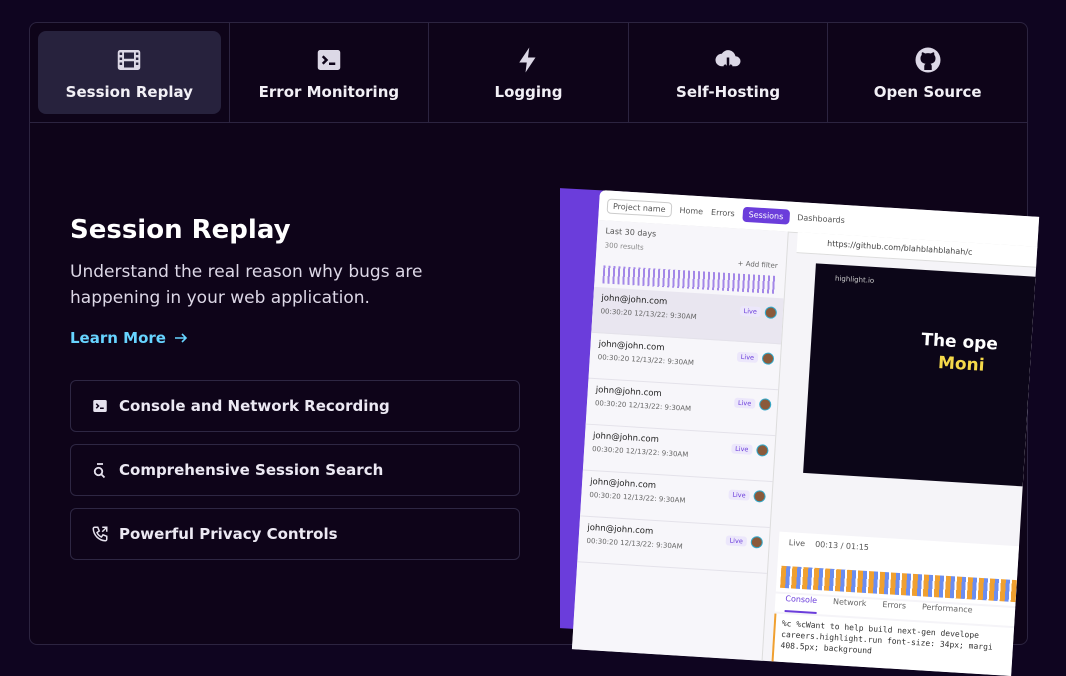  Describe the element at coordinates (100, 534) in the screenshot. I see `phone-icon` at that location.